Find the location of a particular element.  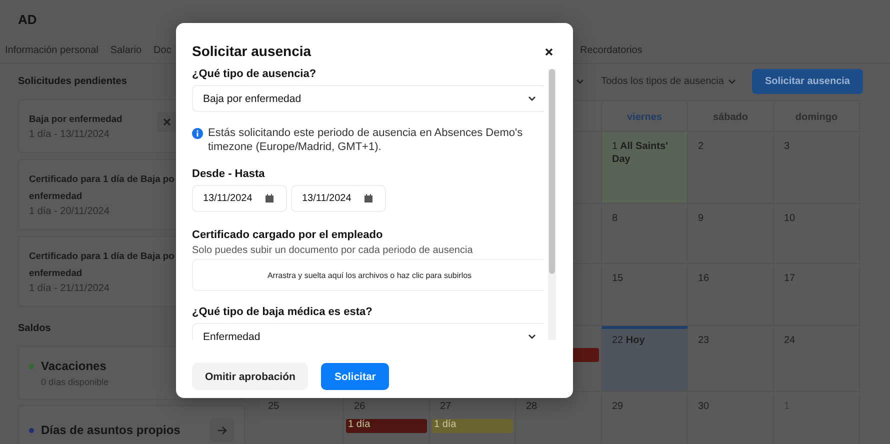

field-label: Desde - Hasta is located at coordinates (229, 174).